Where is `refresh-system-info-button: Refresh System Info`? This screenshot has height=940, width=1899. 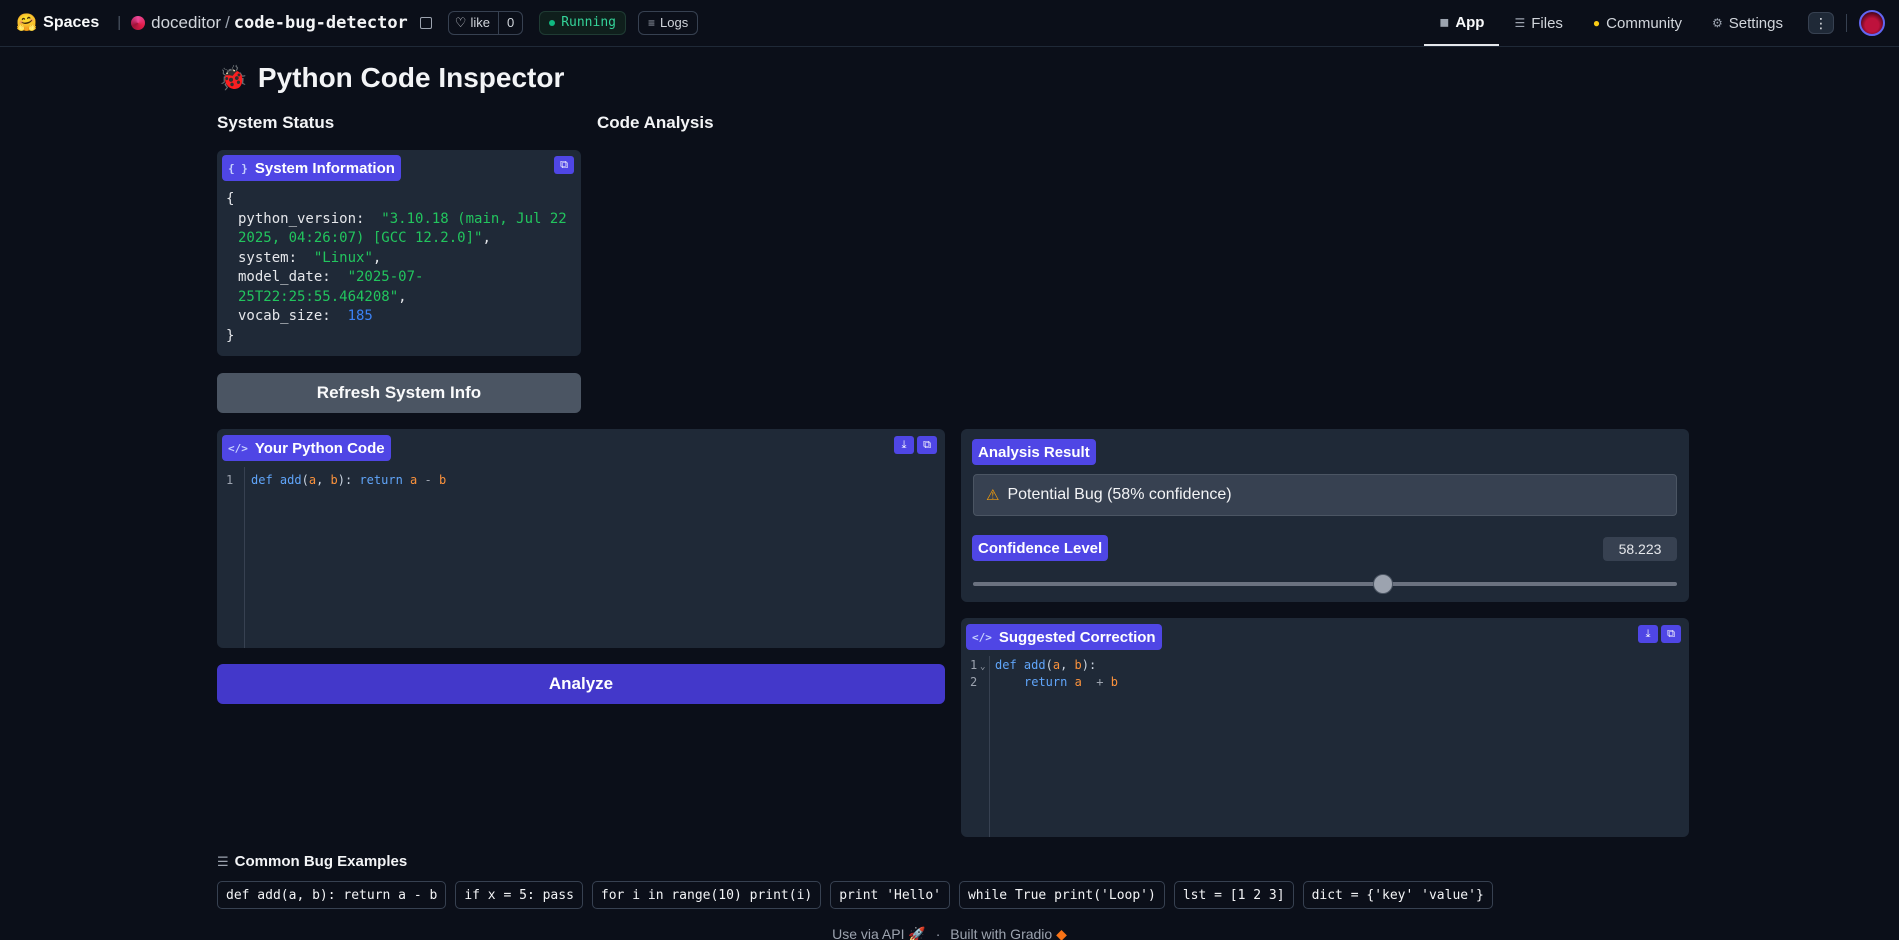
refresh-system-info-button: Refresh System Info is located at coordinates (399, 393).